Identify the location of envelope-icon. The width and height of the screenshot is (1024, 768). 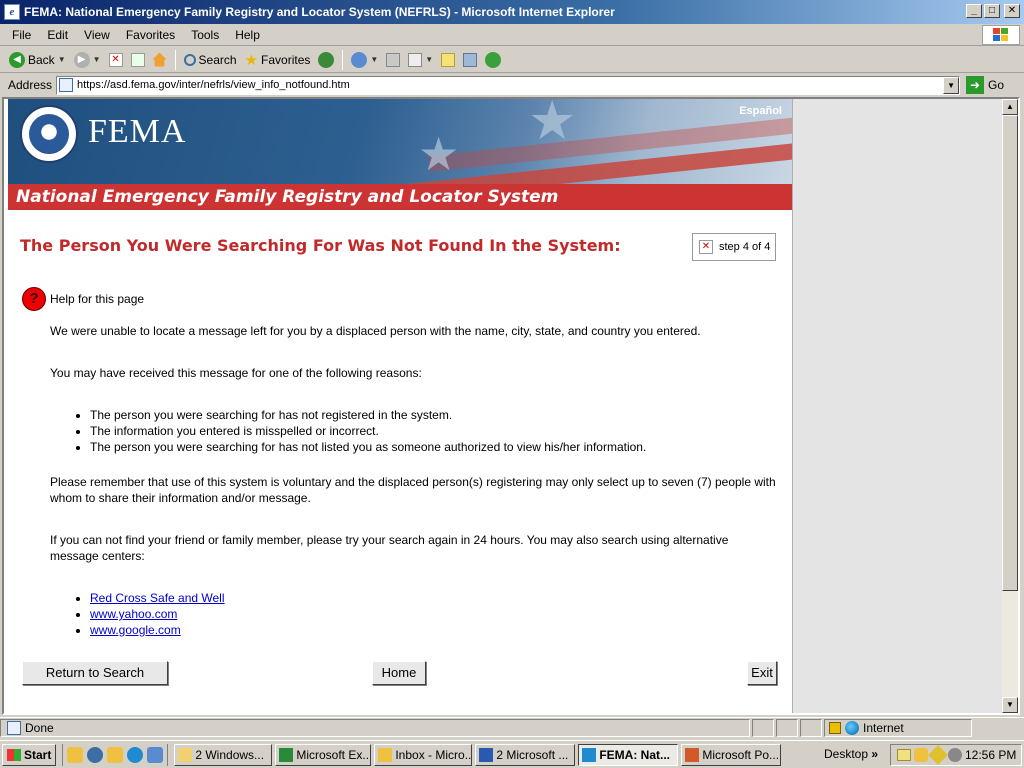
(904, 755).